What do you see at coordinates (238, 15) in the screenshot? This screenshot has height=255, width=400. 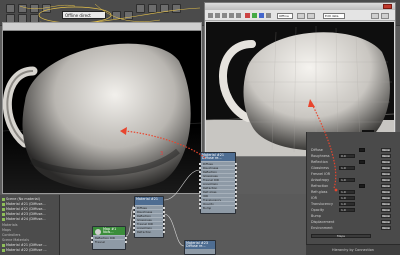 I see `clear-icon` at bounding box center [238, 15].